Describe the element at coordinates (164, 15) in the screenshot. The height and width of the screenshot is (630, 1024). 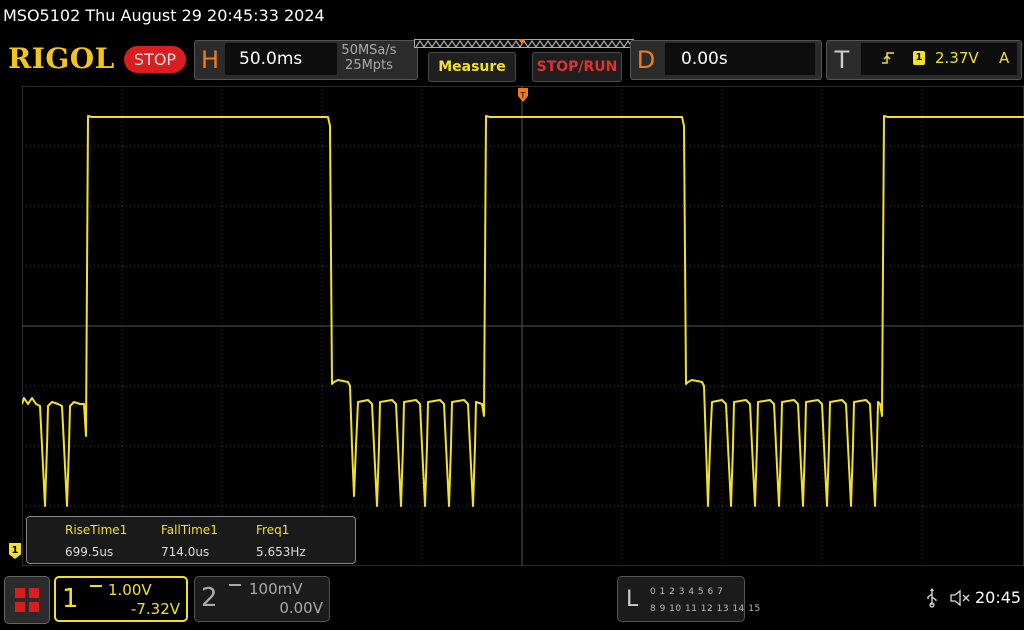
I see `device-datetime: MSO5102 Thu August 29 20:45:33 2024` at that location.